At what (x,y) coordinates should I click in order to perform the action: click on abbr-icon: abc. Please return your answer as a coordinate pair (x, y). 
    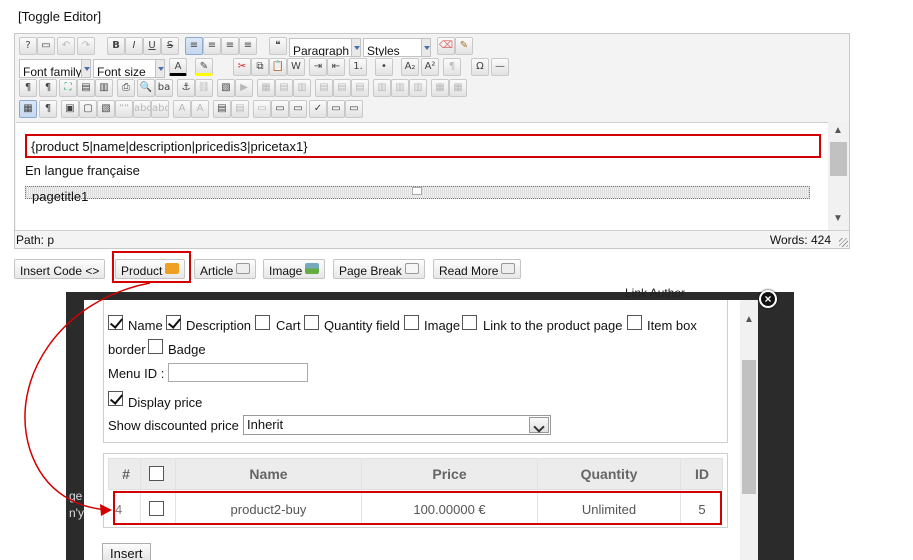
    Looking at the image, I should click on (142, 109).